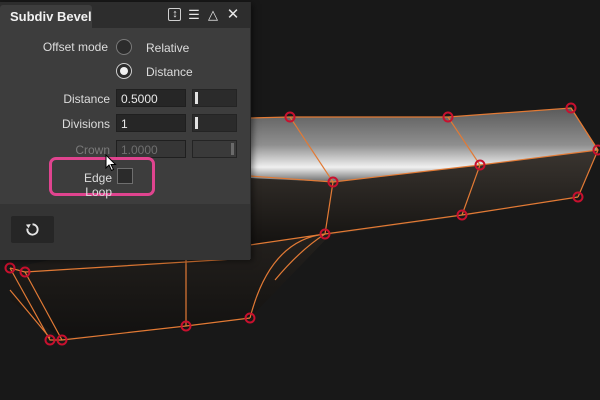 The height and width of the screenshot is (400, 600). I want to click on reset-icon, so click(32, 229).